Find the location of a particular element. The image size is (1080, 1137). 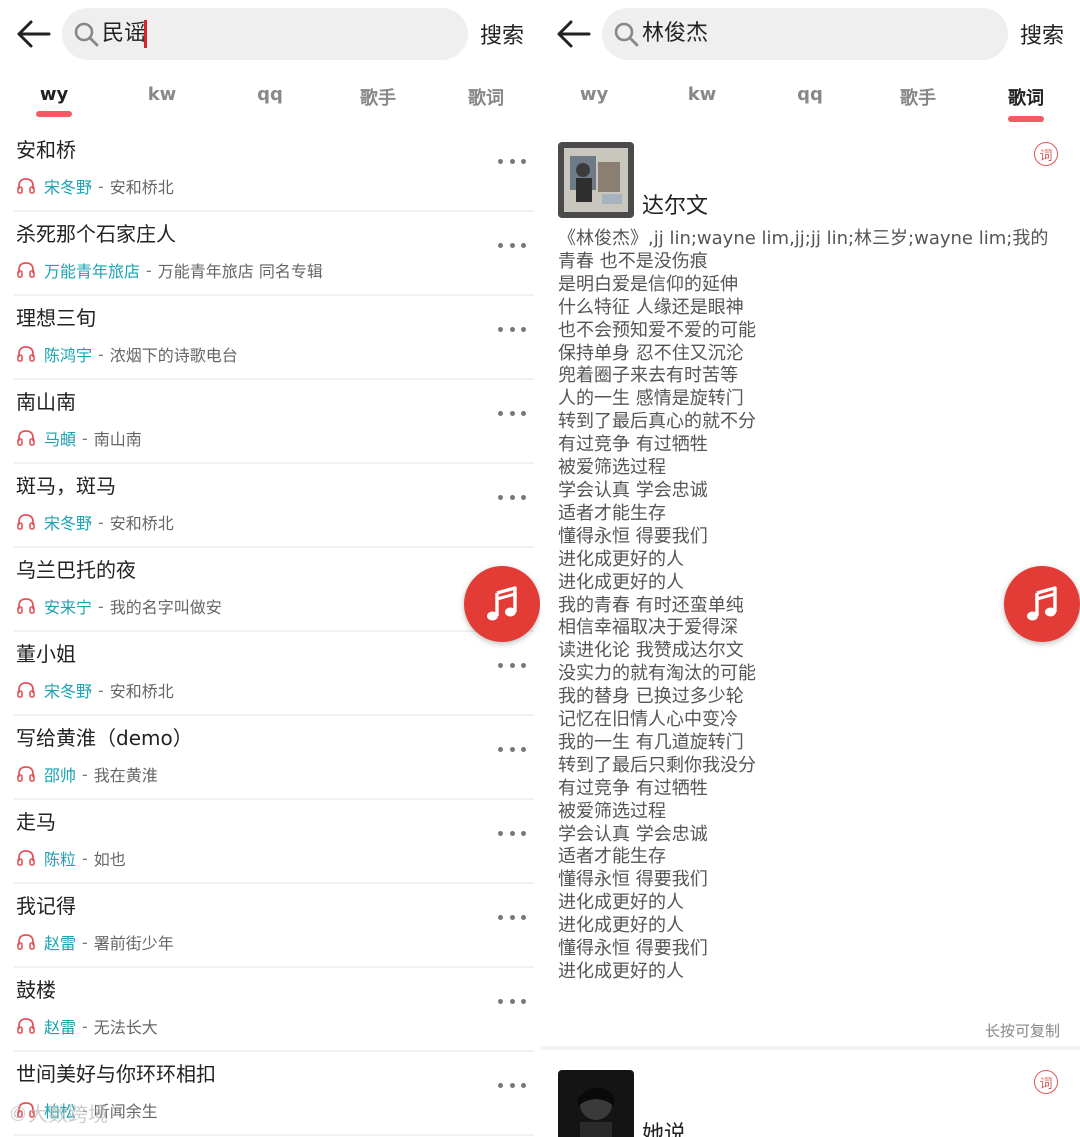

song-row: 我记得 赵雷 - 署前街少年 is located at coordinates (274, 926).